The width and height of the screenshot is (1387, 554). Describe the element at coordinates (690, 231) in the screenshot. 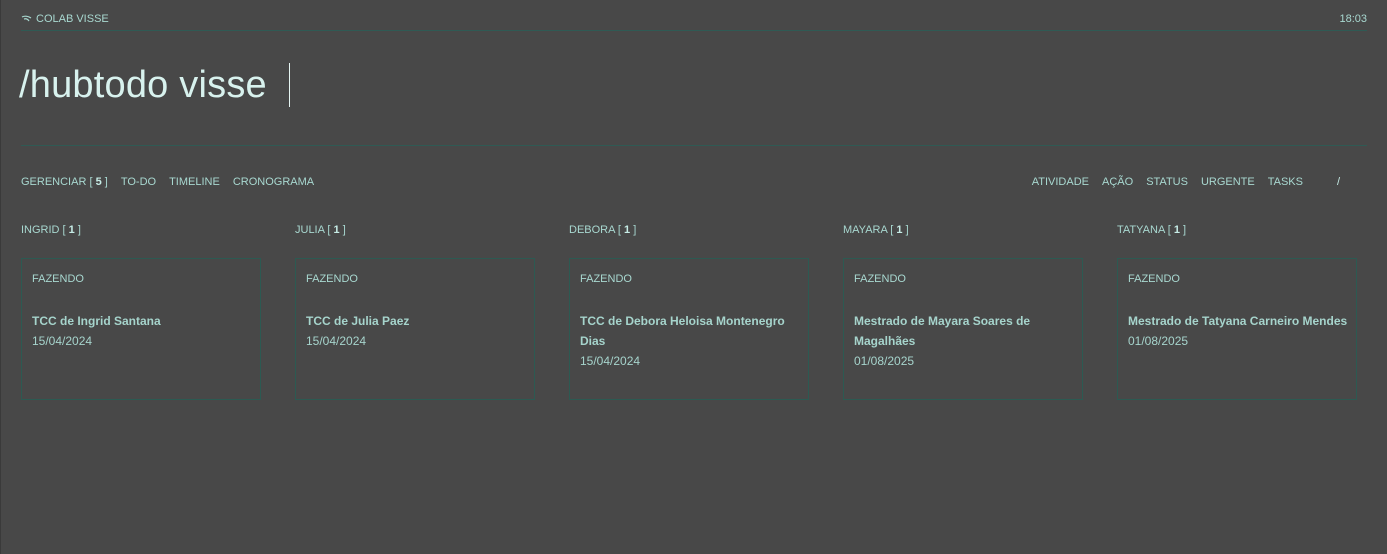

I see `column-header: DEBORA [ 1 ]` at that location.